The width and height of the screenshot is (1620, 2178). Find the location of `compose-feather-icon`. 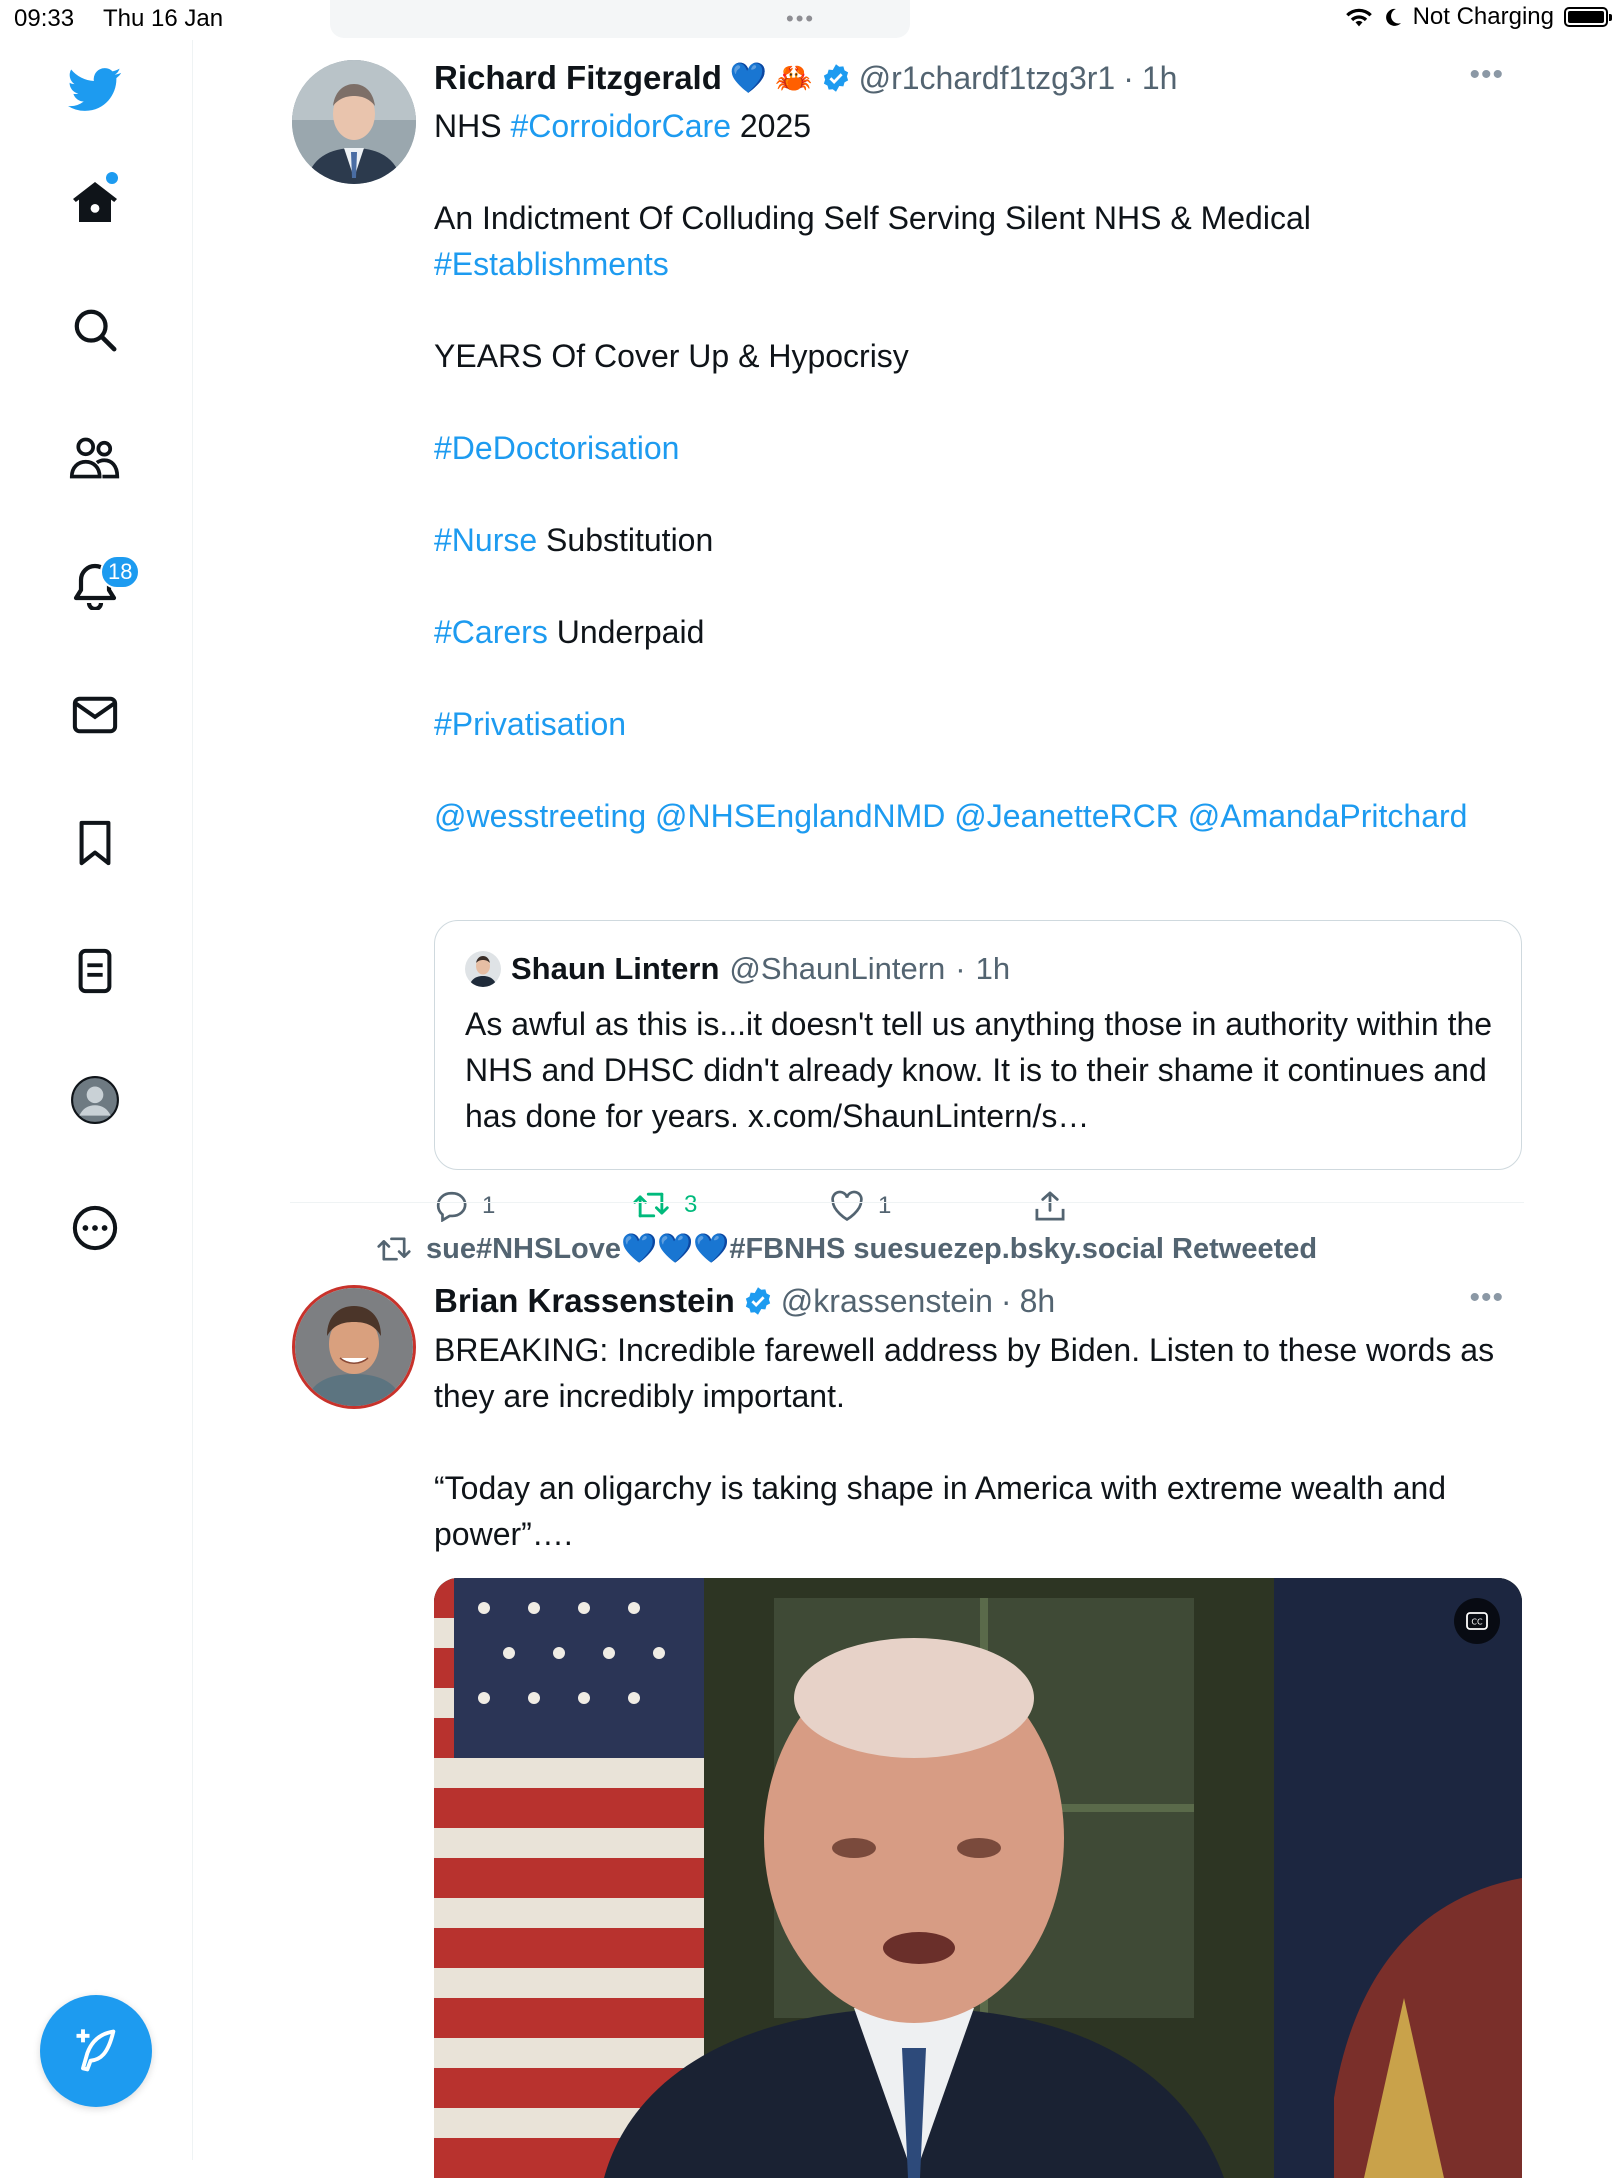

compose-feather-icon is located at coordinates (96, 2050).